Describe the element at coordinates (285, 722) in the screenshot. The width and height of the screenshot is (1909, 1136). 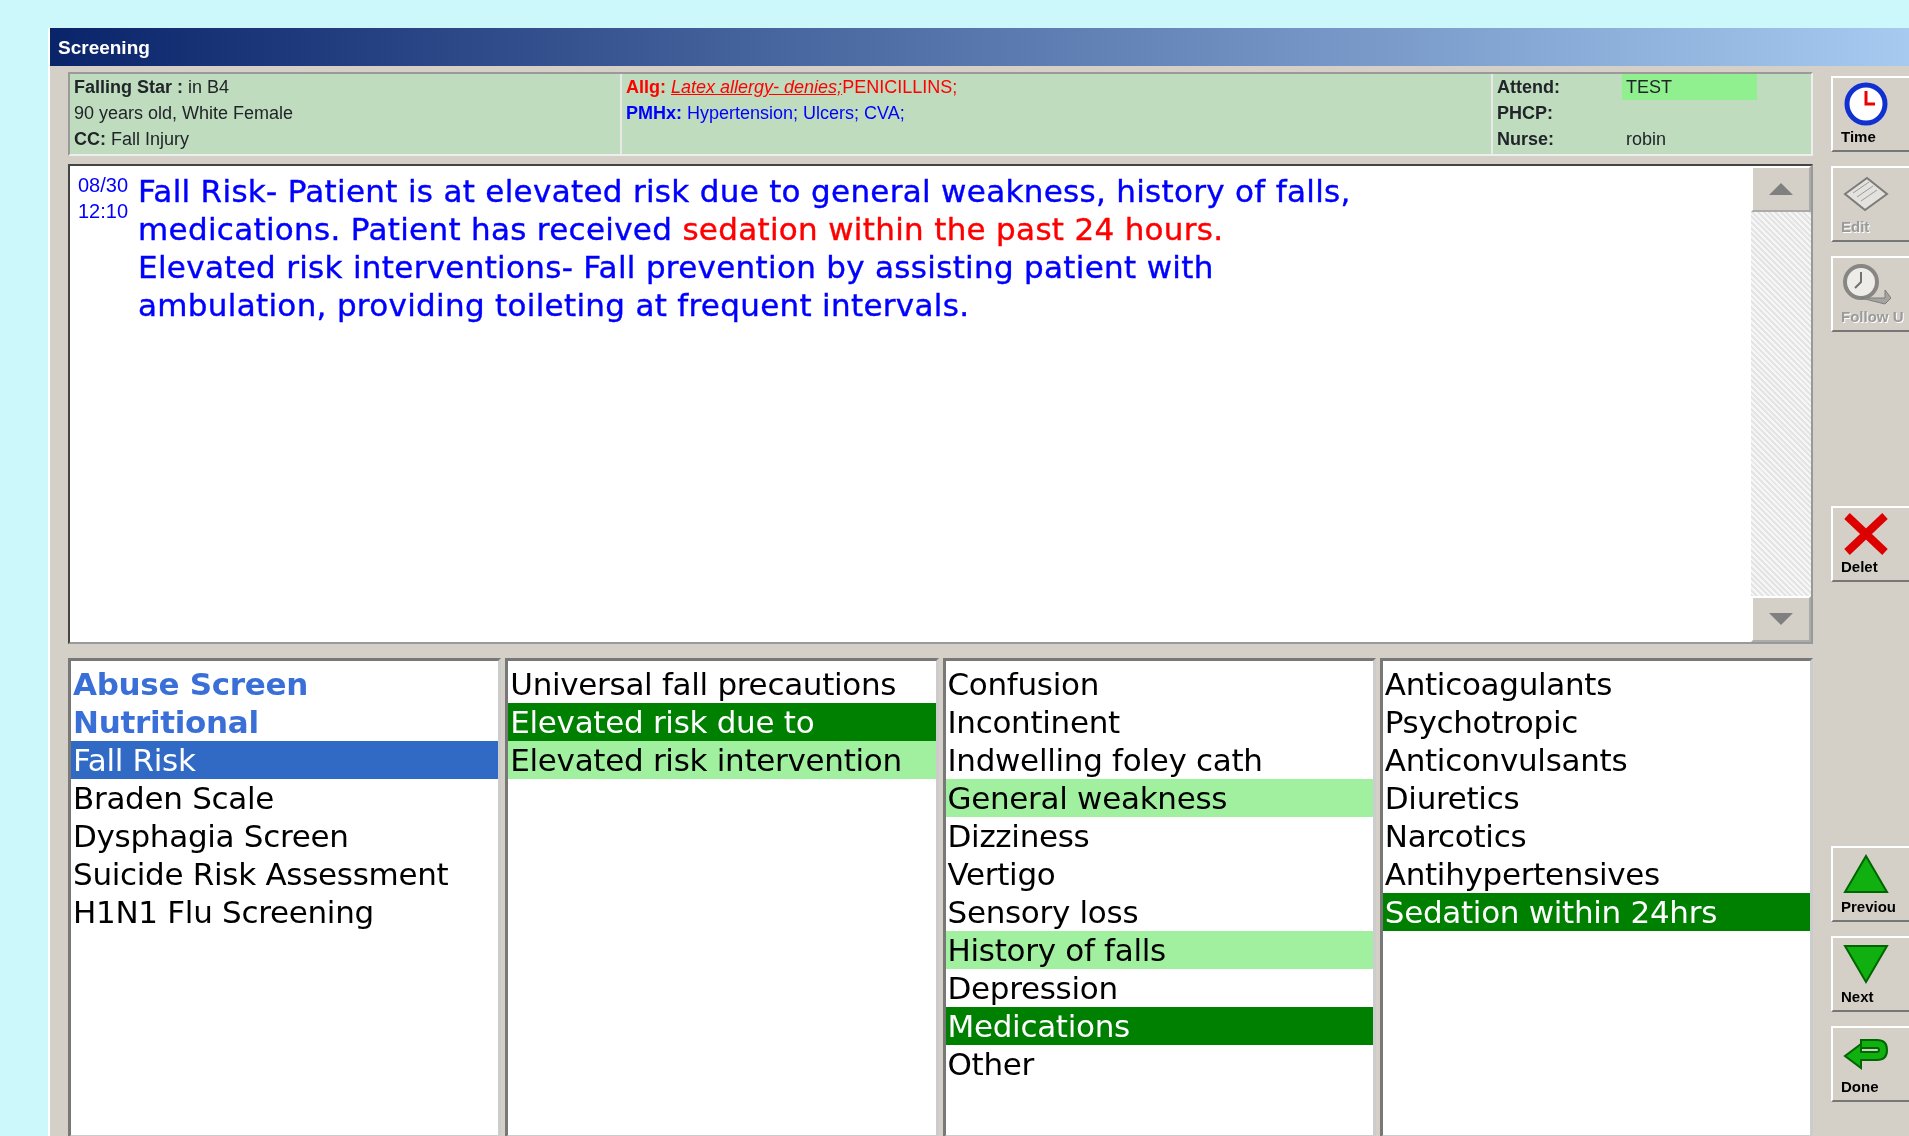
I see `list-item: Nutritional` at that location.